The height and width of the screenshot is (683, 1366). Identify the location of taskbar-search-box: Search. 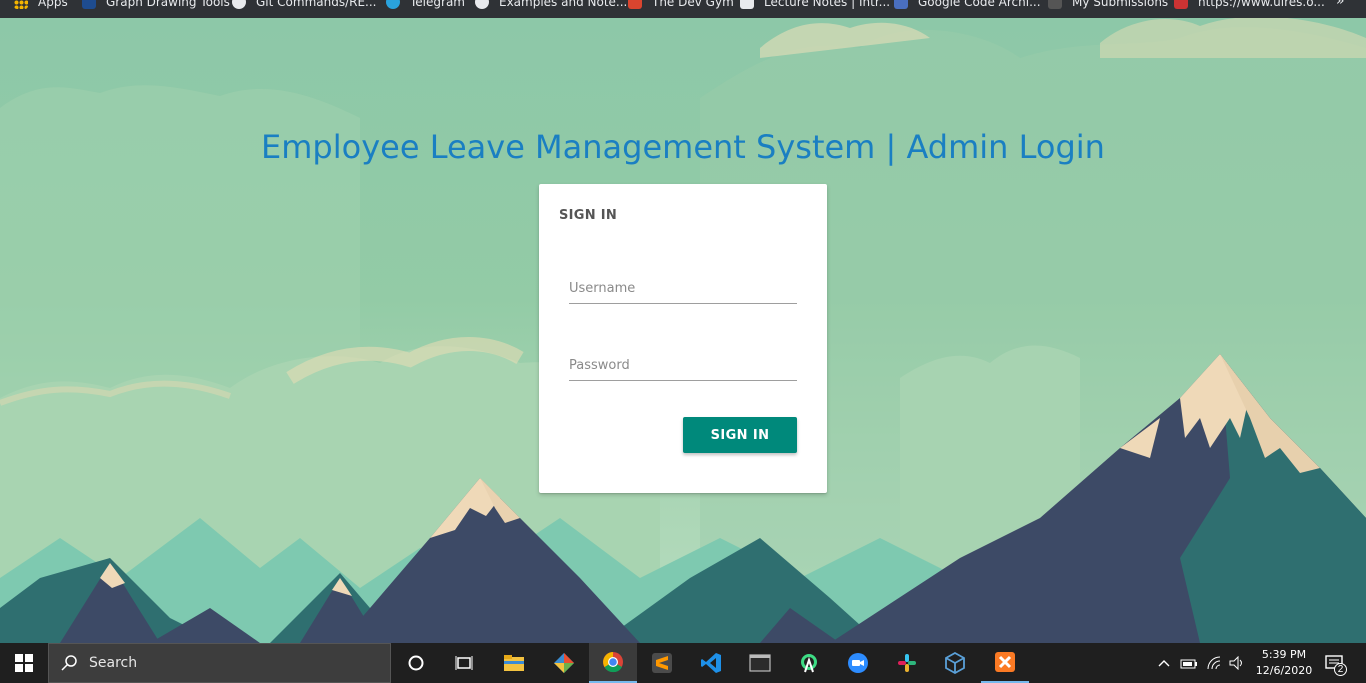
(219, 663).